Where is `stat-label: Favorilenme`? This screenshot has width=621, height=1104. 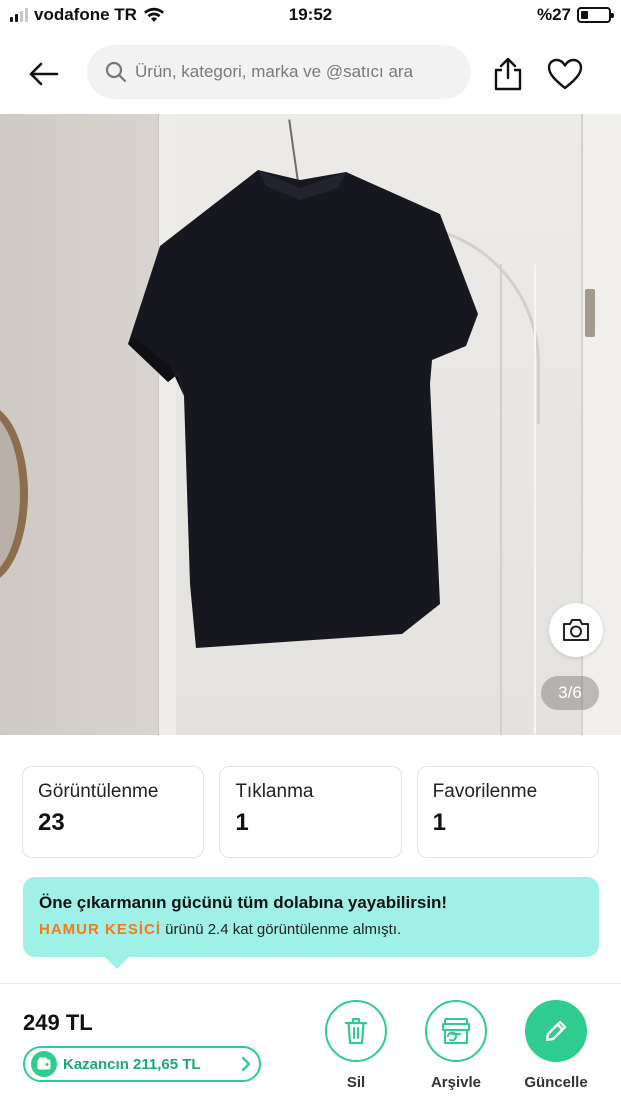 stat-label: Favorilenme is located at coordinates (485, 791).